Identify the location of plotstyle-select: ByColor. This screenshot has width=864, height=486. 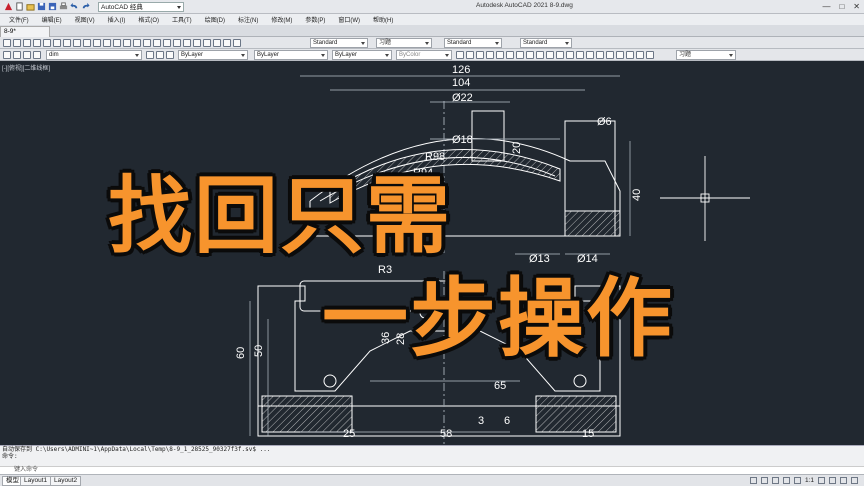
(424, 55).